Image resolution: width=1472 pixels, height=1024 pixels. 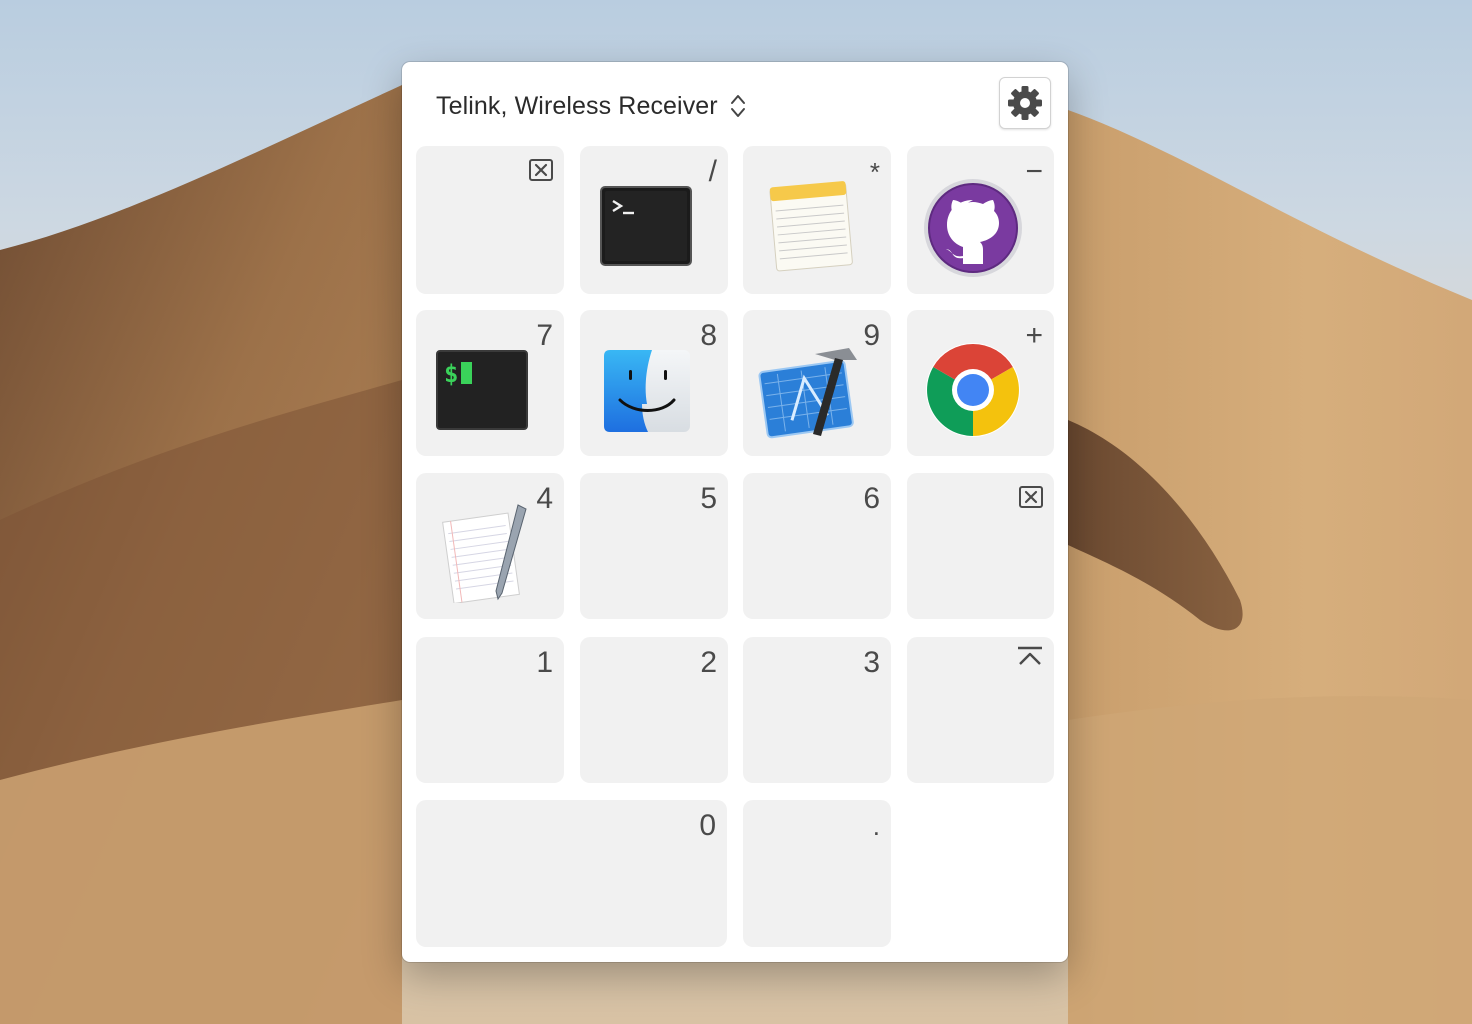 I want to click on key-slash: /, so click(x=654, y=220).